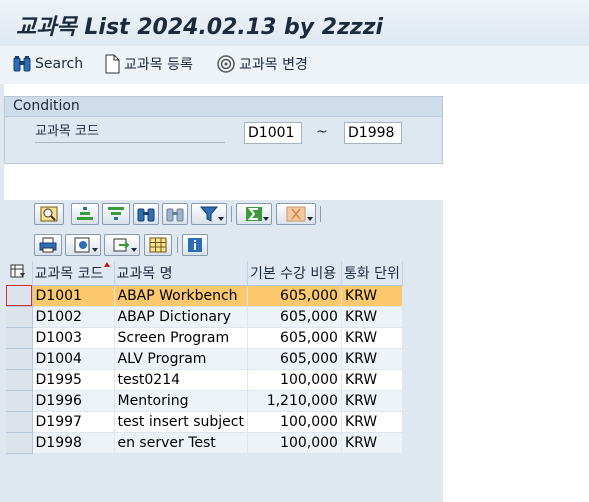 The height and width of the screenshot is (502, 589). What do you see at coordinates (106, 264) in the screenshot?
I see `sort-ascending-indicator-icon` at bounding box center [106, 264].